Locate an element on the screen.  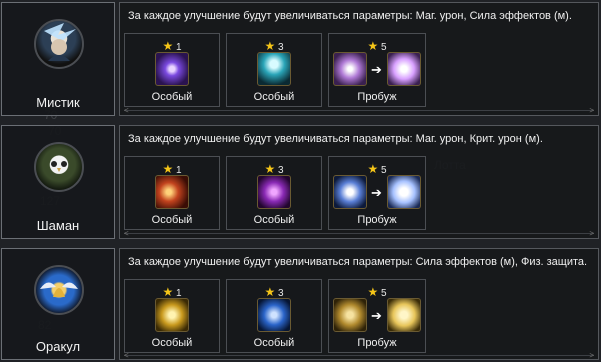
class-name: Оракул is located at coordinates (58, 346).